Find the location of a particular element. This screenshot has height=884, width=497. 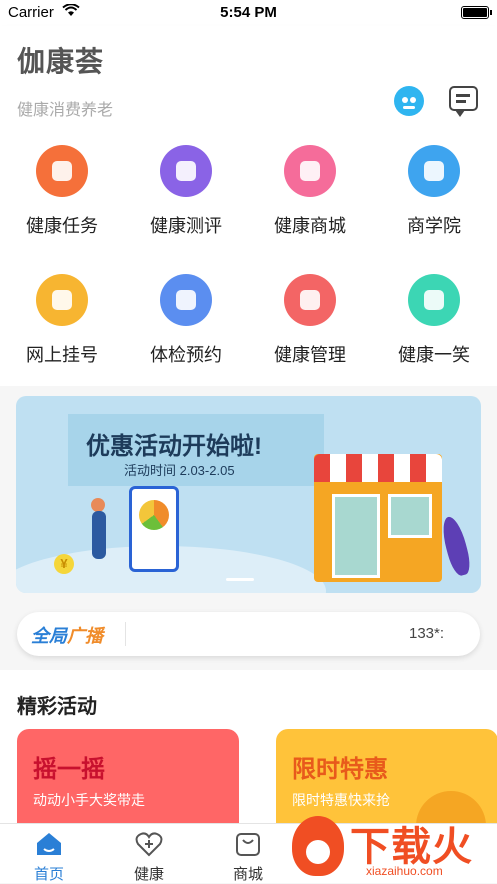

broadcast-logo-main: 全局 is located at coordinates (49, 636).